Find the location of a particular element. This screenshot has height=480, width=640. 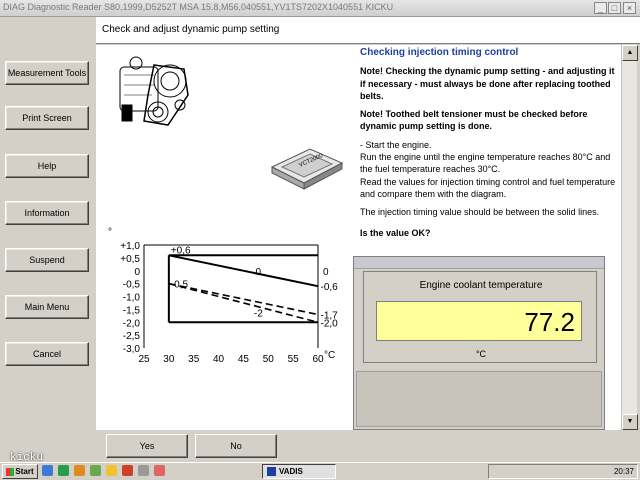

x-tick-label: 60 is located at coordinates (318, 359).